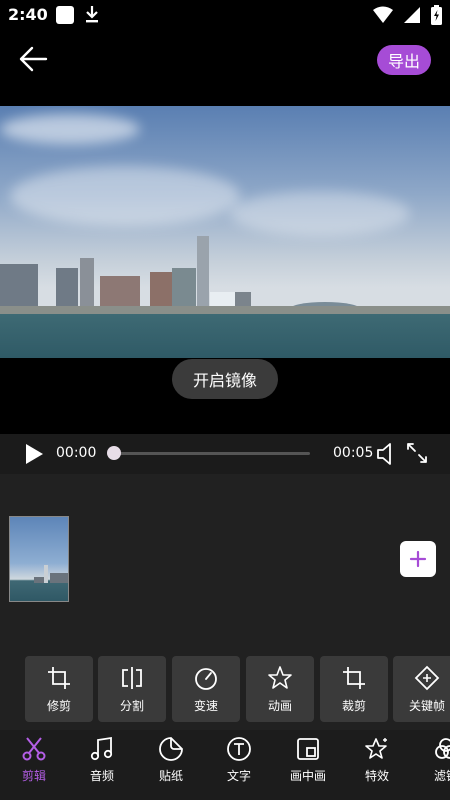  I want to click on trim-icon, so click(59, 678).